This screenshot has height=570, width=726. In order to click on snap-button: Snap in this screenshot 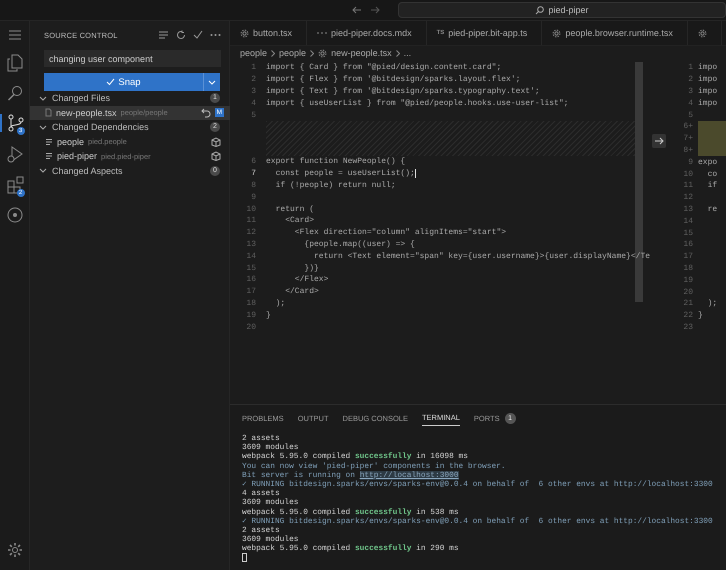, I will do `click(123, 82)`.